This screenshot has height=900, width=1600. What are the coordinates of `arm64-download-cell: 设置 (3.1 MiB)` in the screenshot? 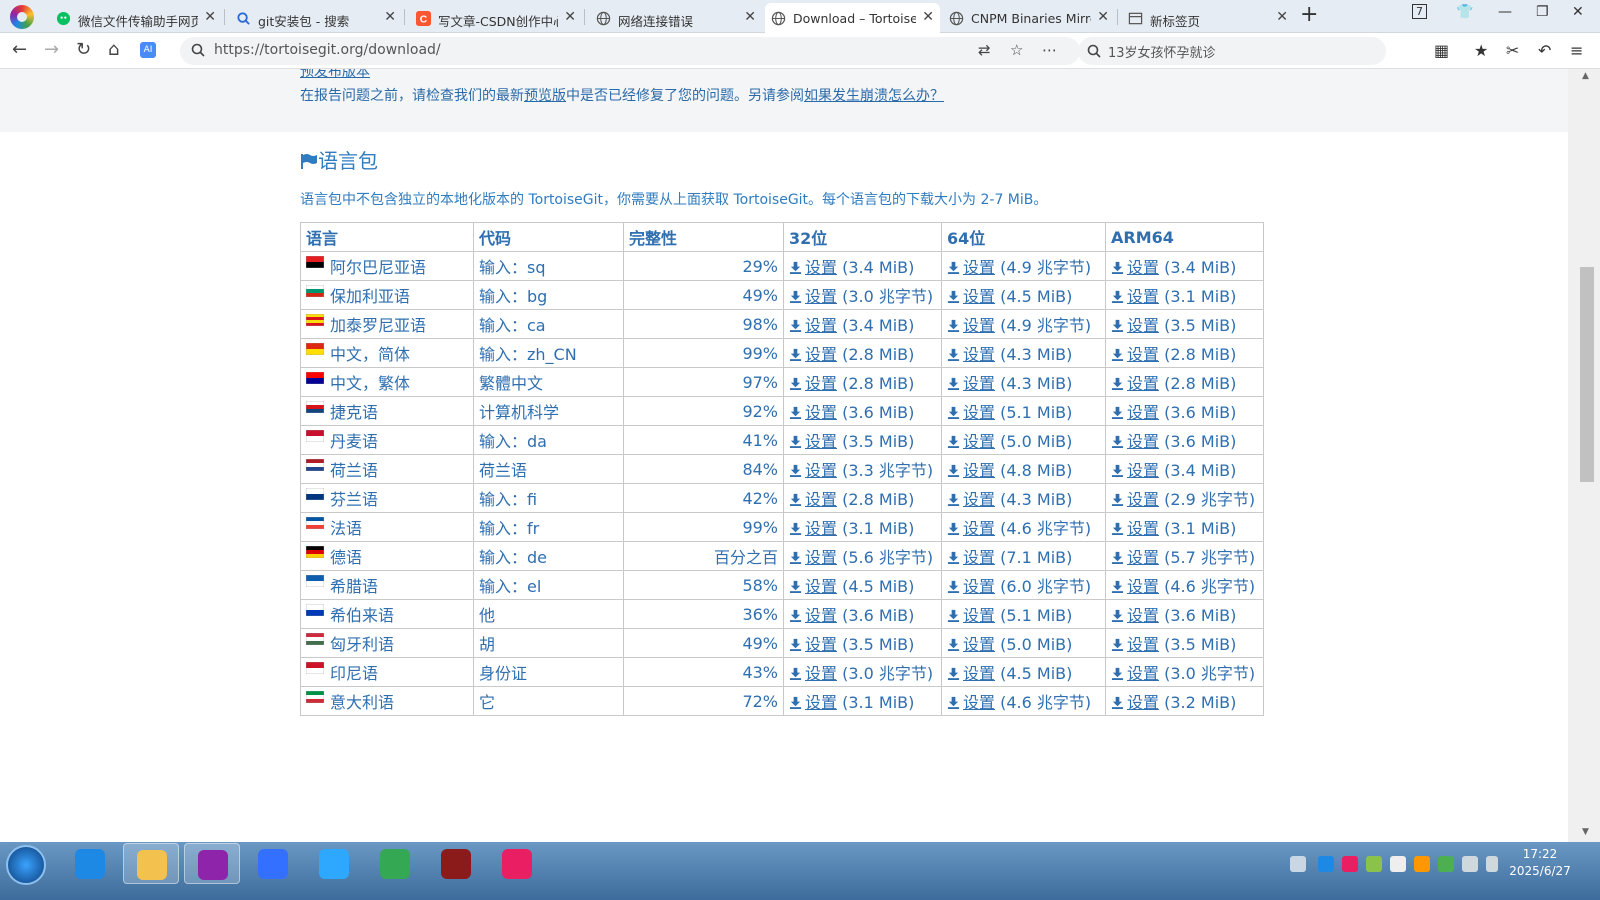 It's located at (1184, 527).